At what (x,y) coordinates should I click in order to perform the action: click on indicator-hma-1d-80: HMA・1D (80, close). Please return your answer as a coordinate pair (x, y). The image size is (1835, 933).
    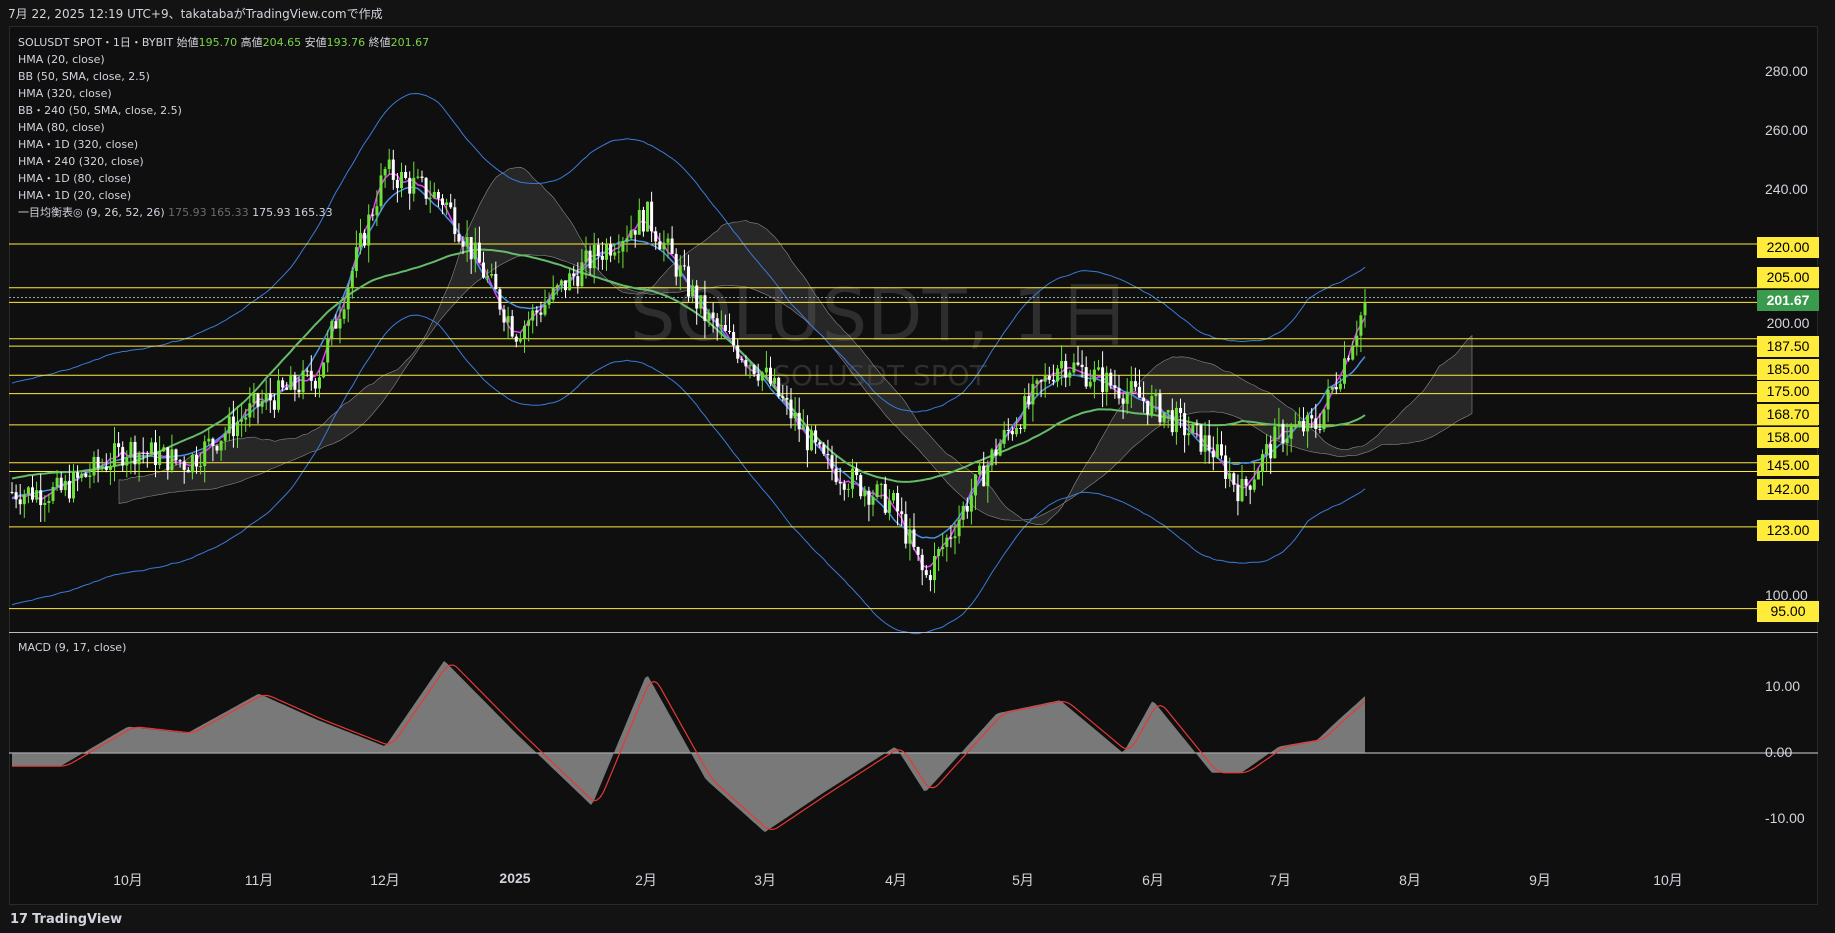
    Looking at the image, I should click on (223, 178).